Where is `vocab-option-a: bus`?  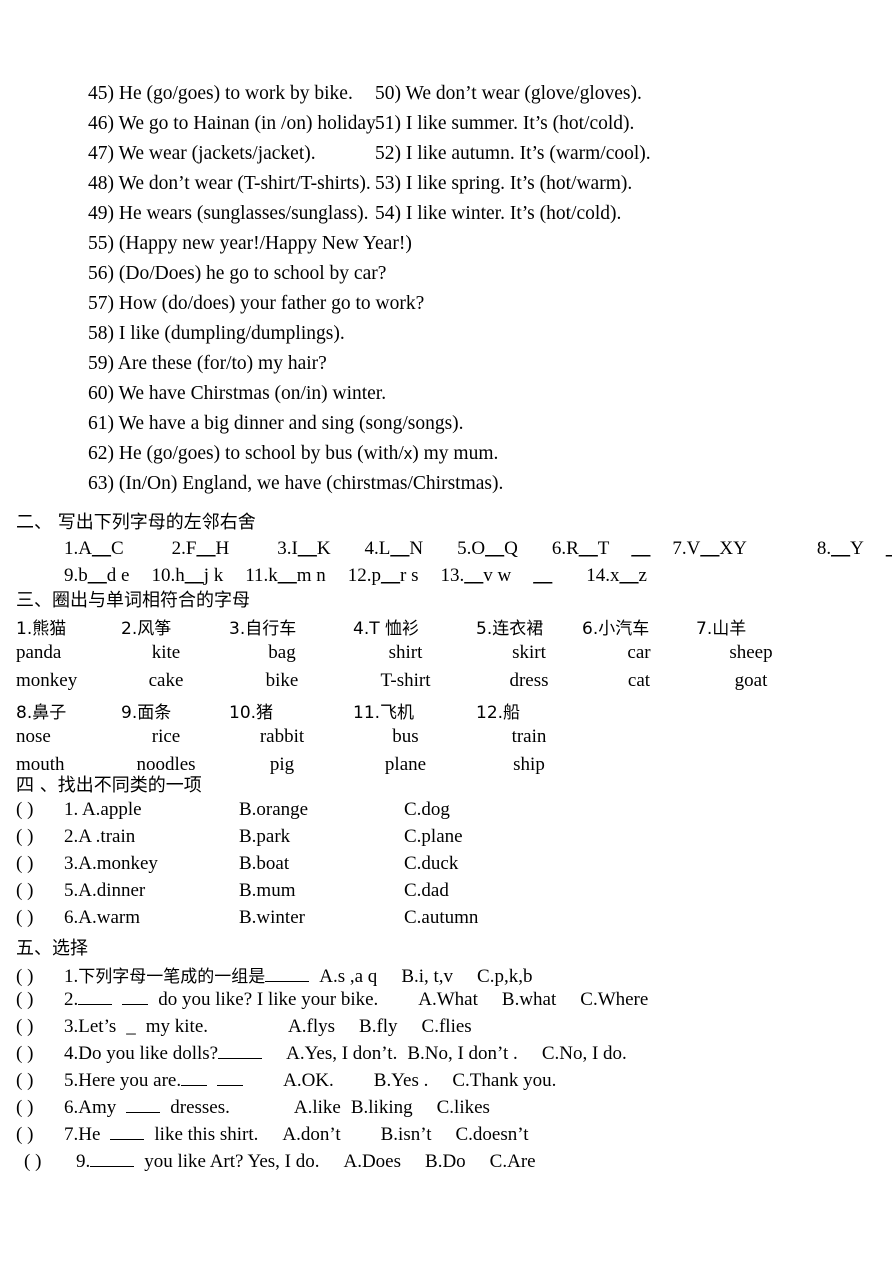 vocab-option-a: bus is located at coordinates (414, 740).